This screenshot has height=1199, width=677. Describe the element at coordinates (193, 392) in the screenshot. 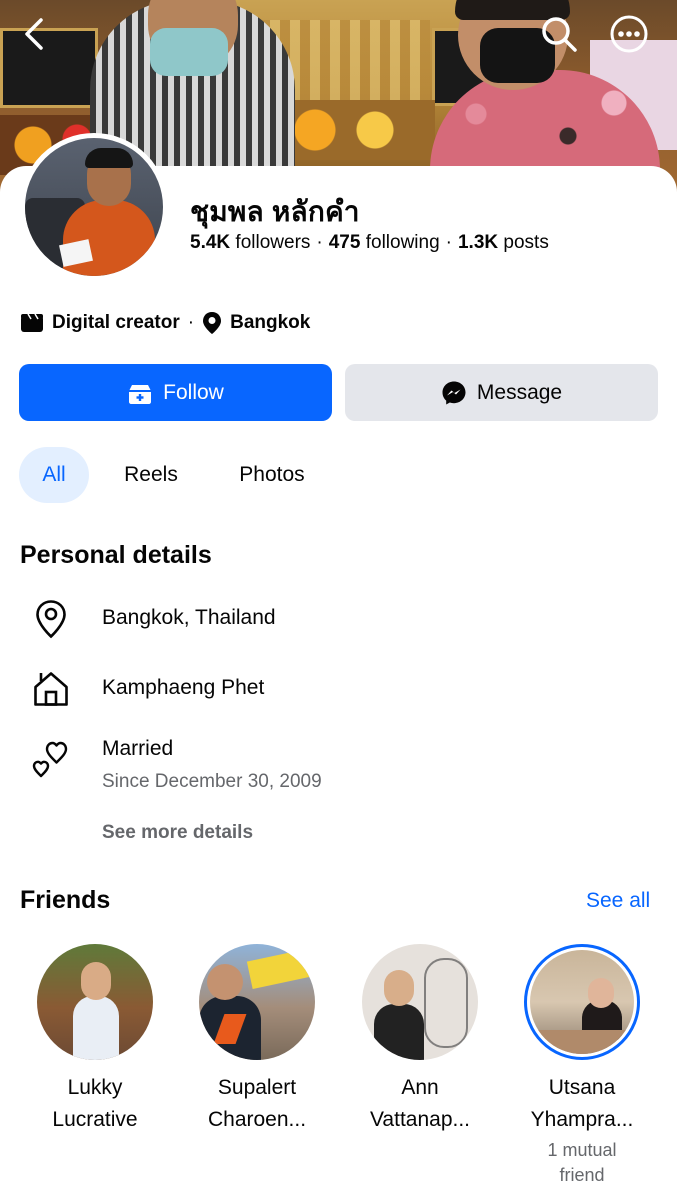

I see `follow-label: Follow` at that location.